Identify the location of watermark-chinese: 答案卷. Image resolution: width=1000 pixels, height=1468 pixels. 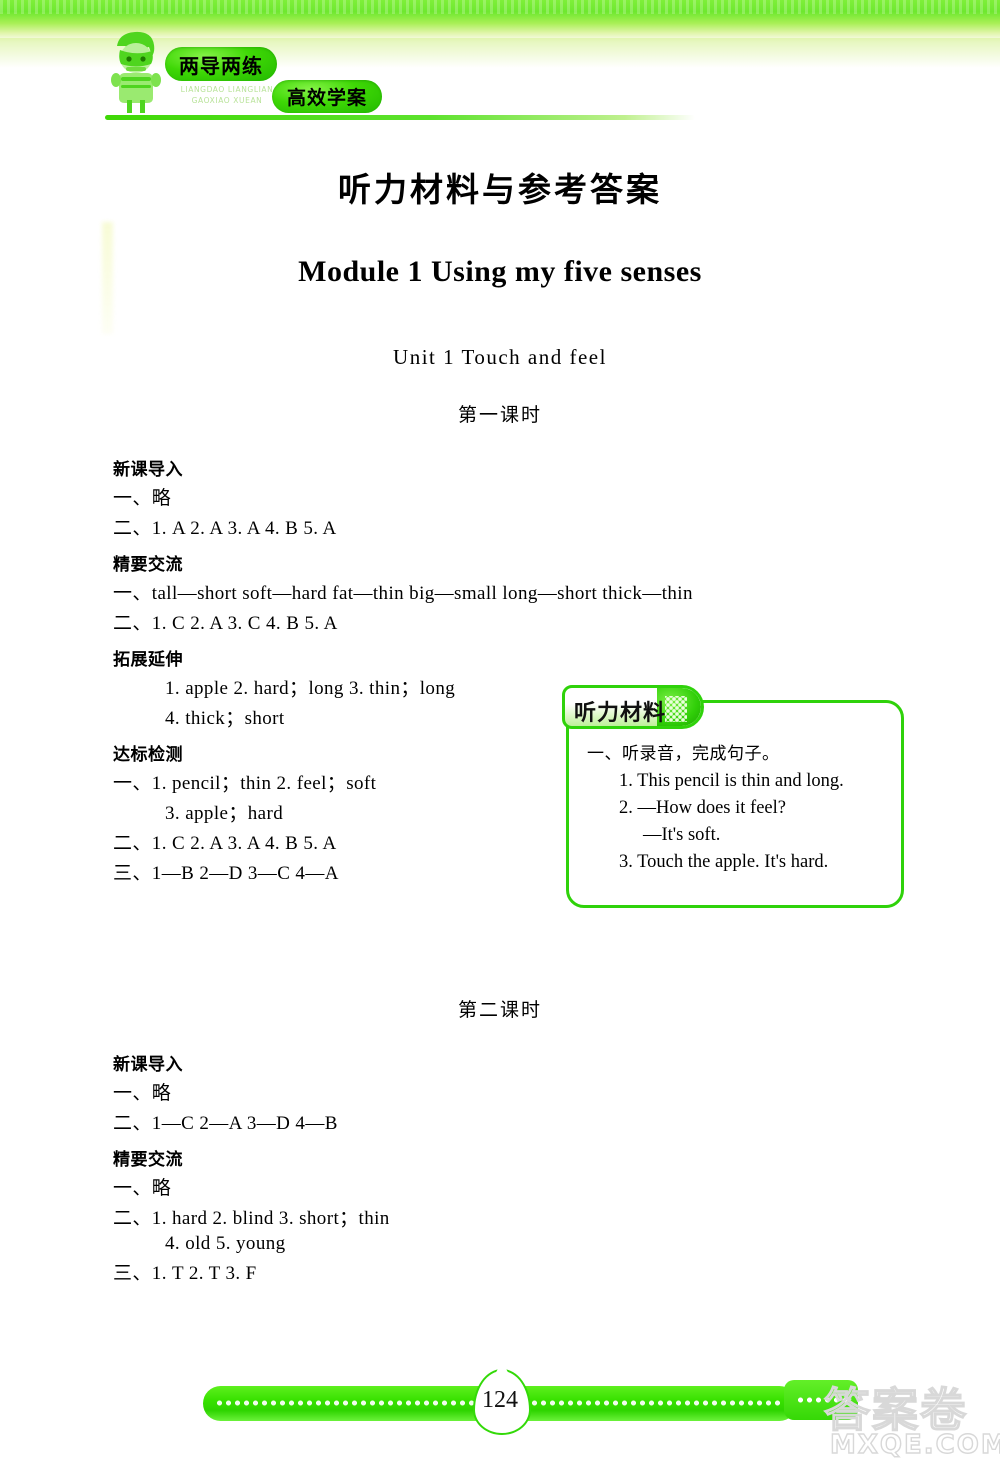
(895, 1409).